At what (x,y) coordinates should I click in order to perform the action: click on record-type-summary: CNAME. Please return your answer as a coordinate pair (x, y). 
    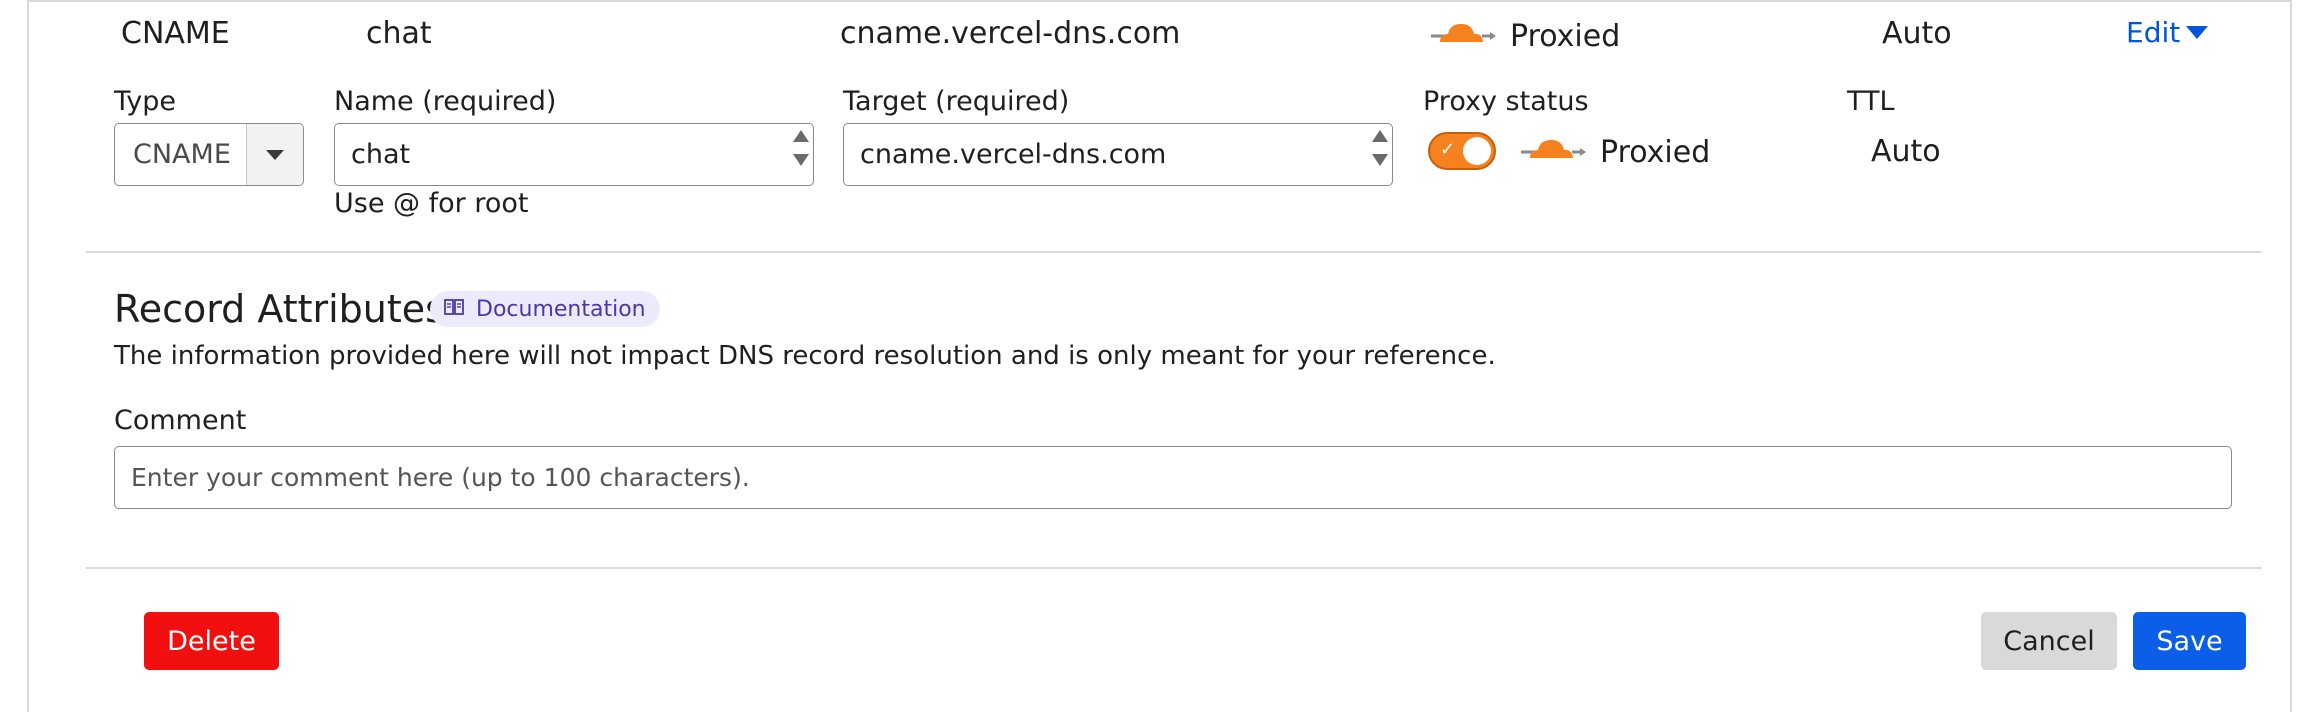
    Looking at the image, I should click on (175, 33).